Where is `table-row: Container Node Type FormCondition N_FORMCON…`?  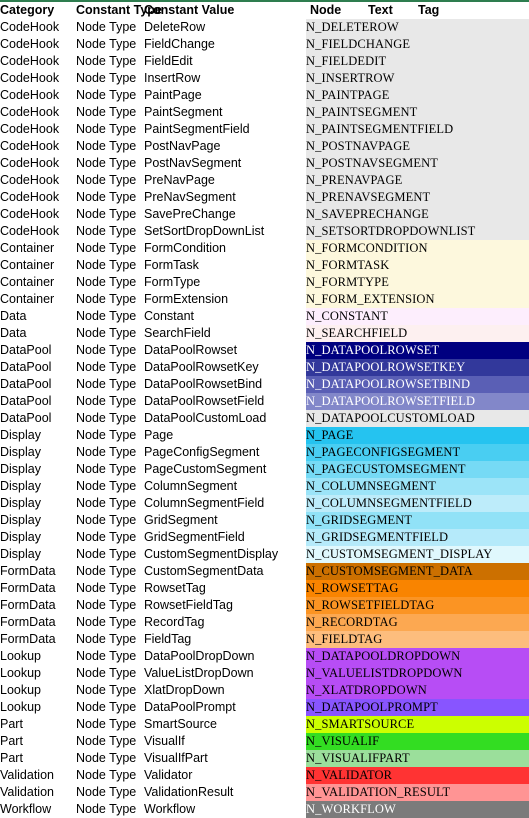
table-row: Container Node Type FormCondition N_FORMCON… is located at coordinates (264, 248).